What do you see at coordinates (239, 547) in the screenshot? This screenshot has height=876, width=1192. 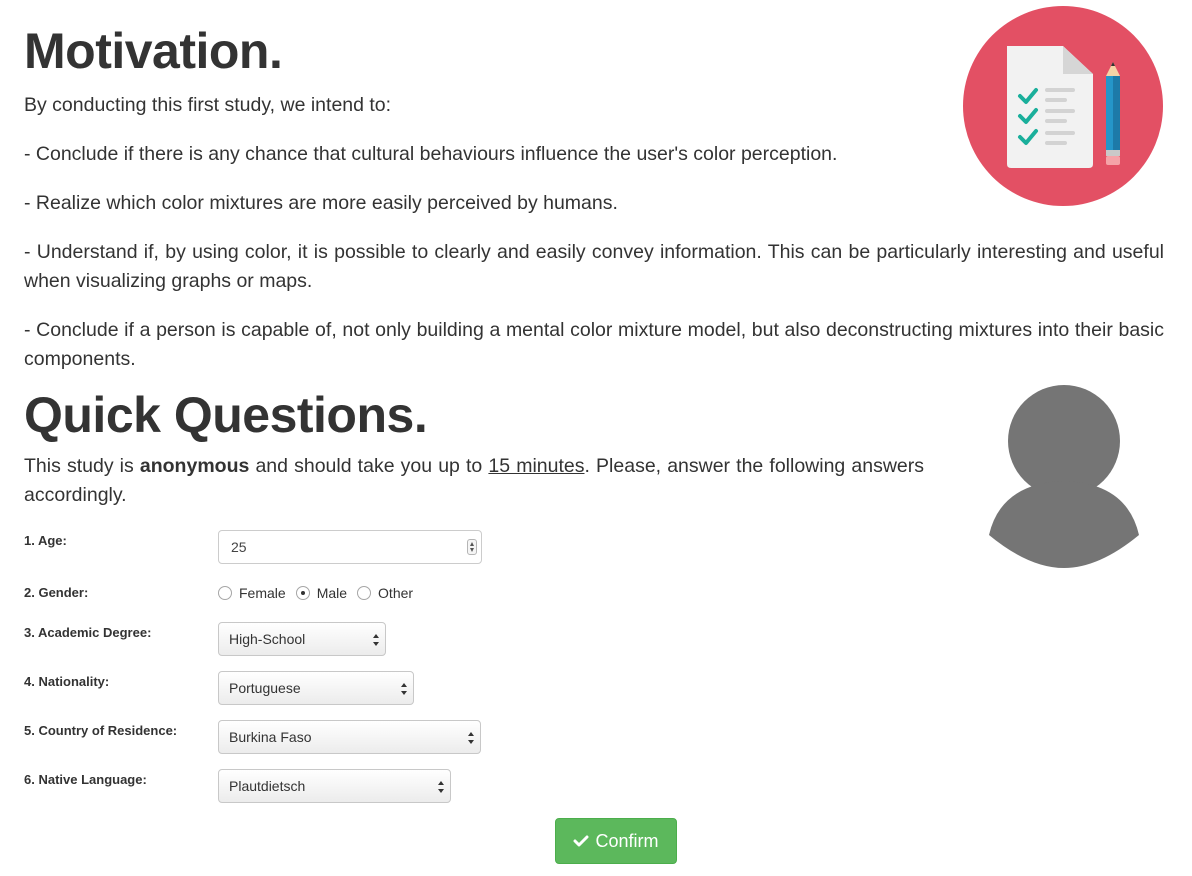 I see `age-value: 25` at bounding box center [239, 547].